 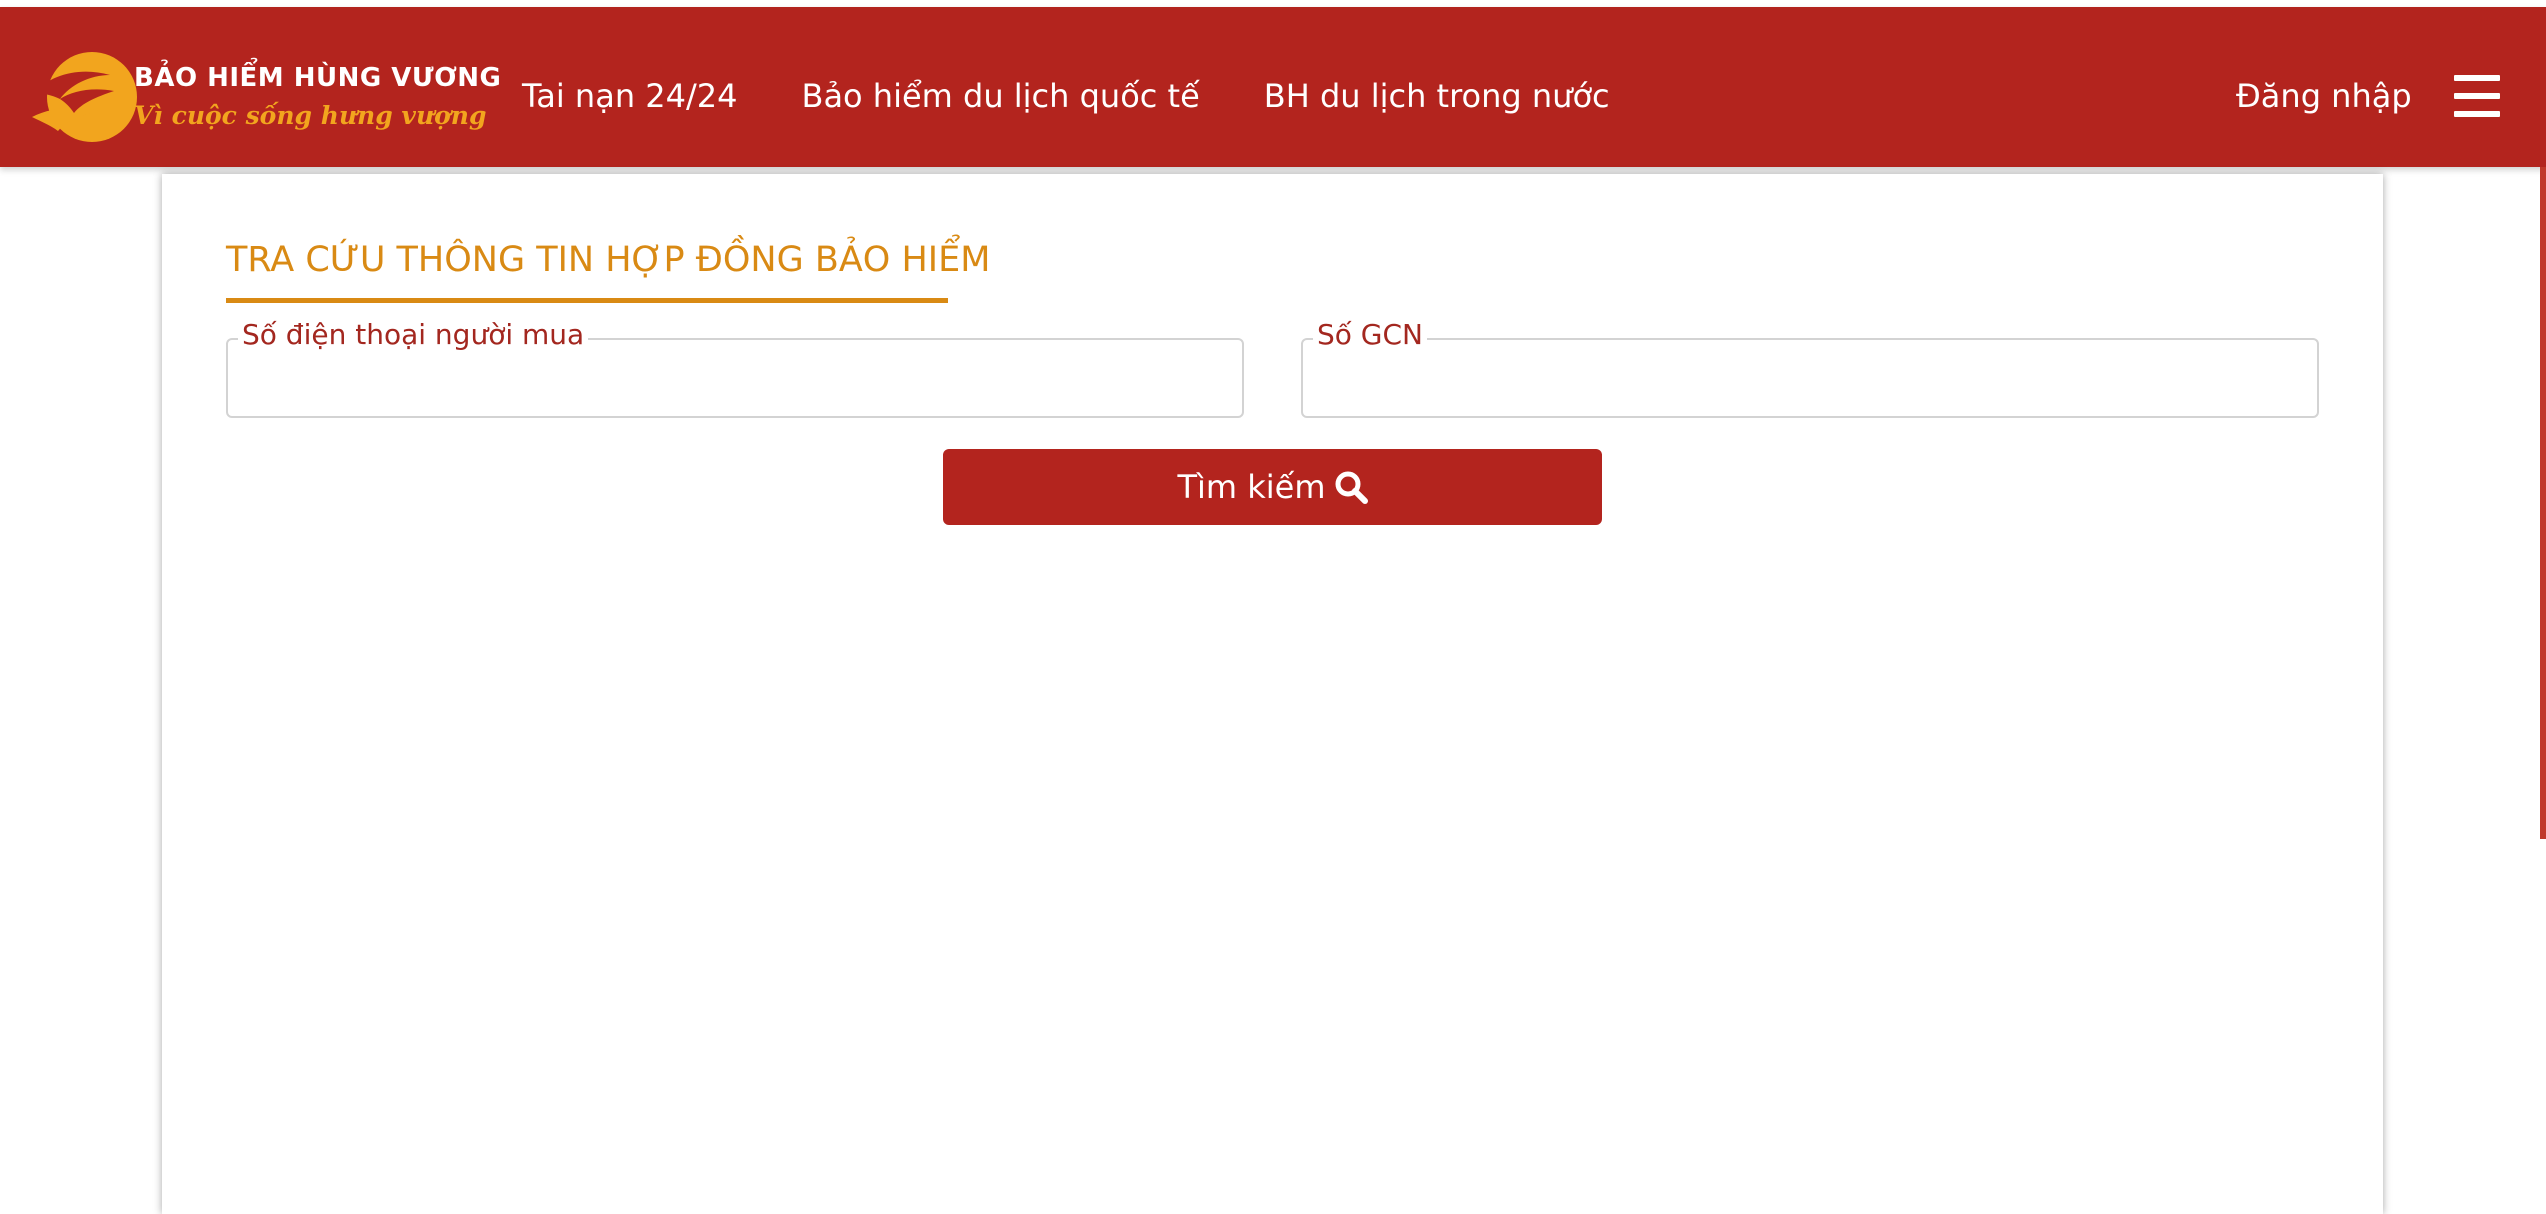 What do you see at coordinates (310, 115) in the screenshot?
I see `brand-slogan: Vì cuộc sống hưng vượng` at bounding box center [310, 115].